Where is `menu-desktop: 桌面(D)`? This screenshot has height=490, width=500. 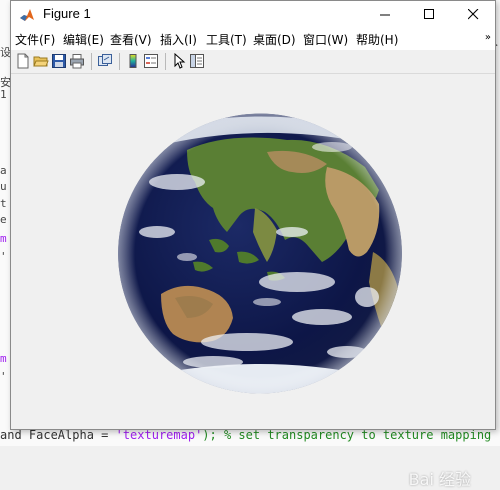 menu-desktop: 桌面(D) is located at coordinates (274, 39).